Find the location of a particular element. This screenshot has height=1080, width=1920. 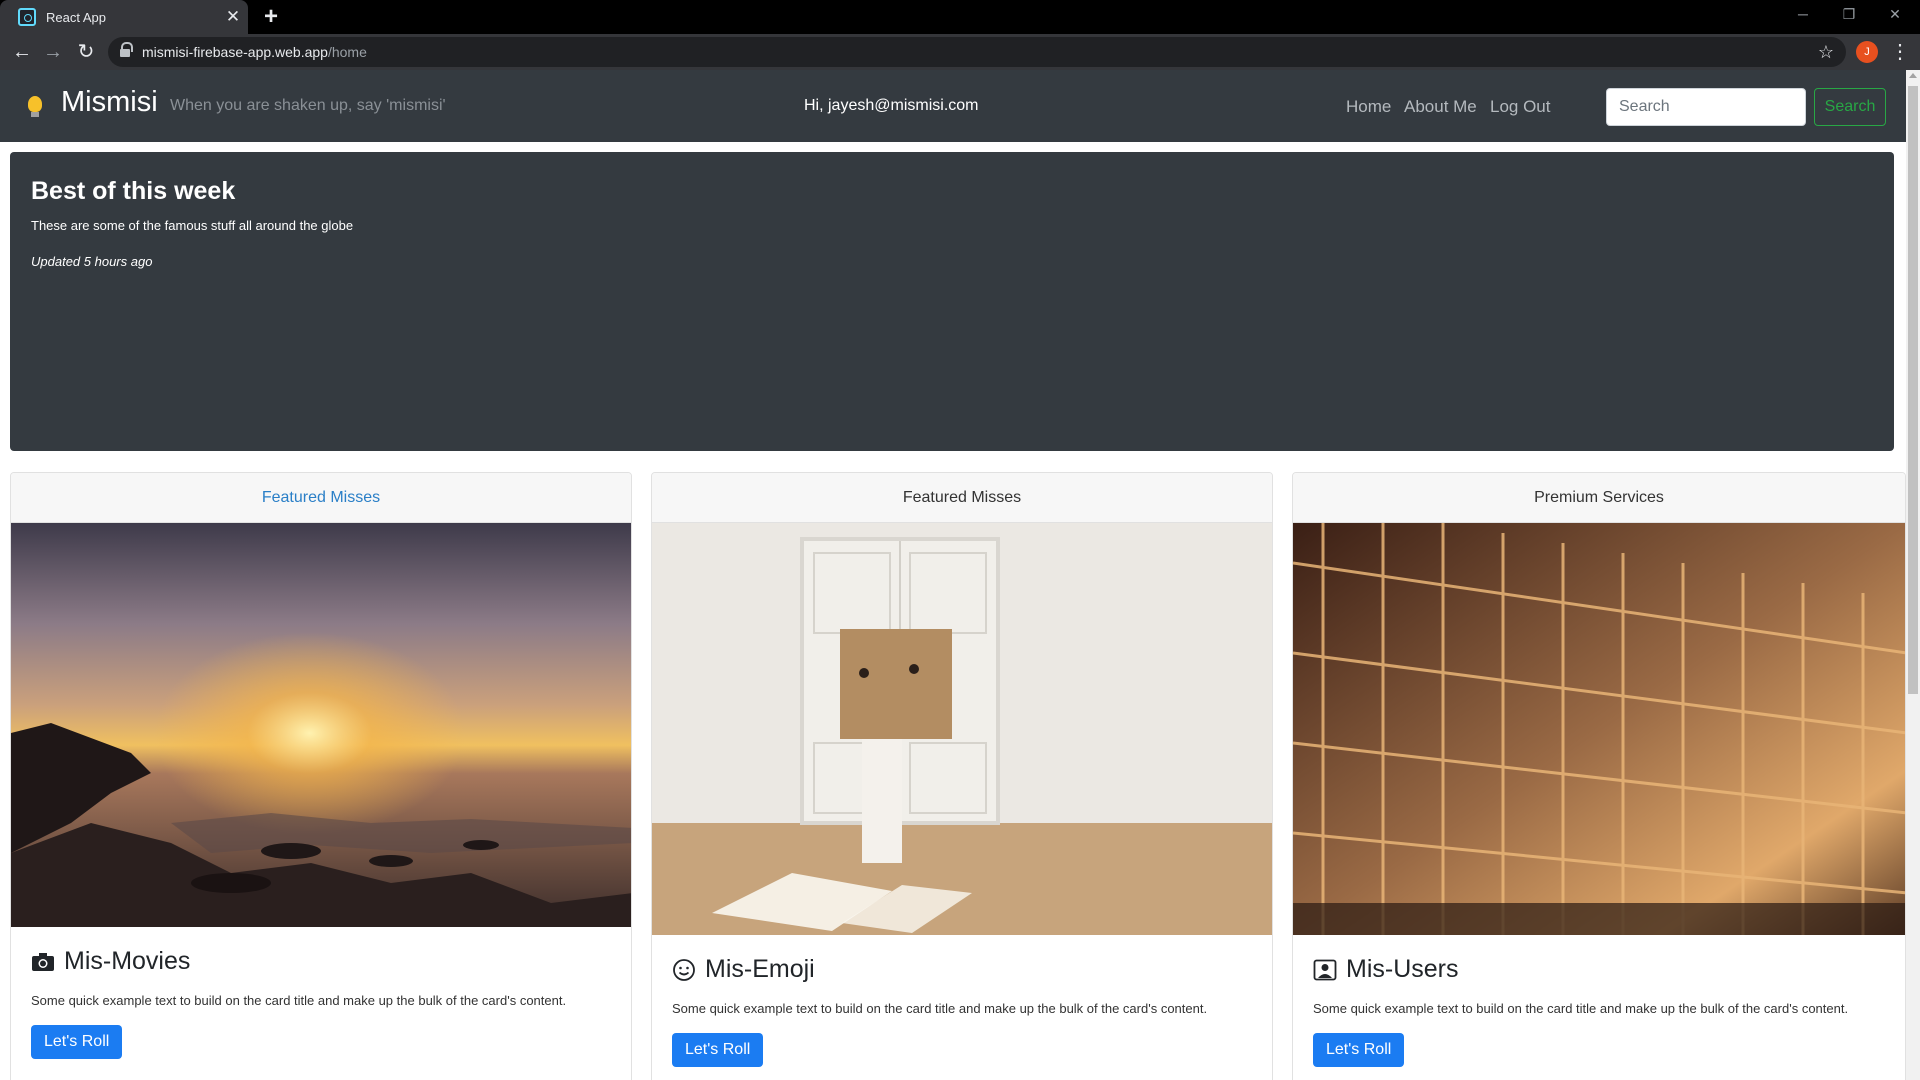

search-button: Search is located at coordinates (1850, 107).